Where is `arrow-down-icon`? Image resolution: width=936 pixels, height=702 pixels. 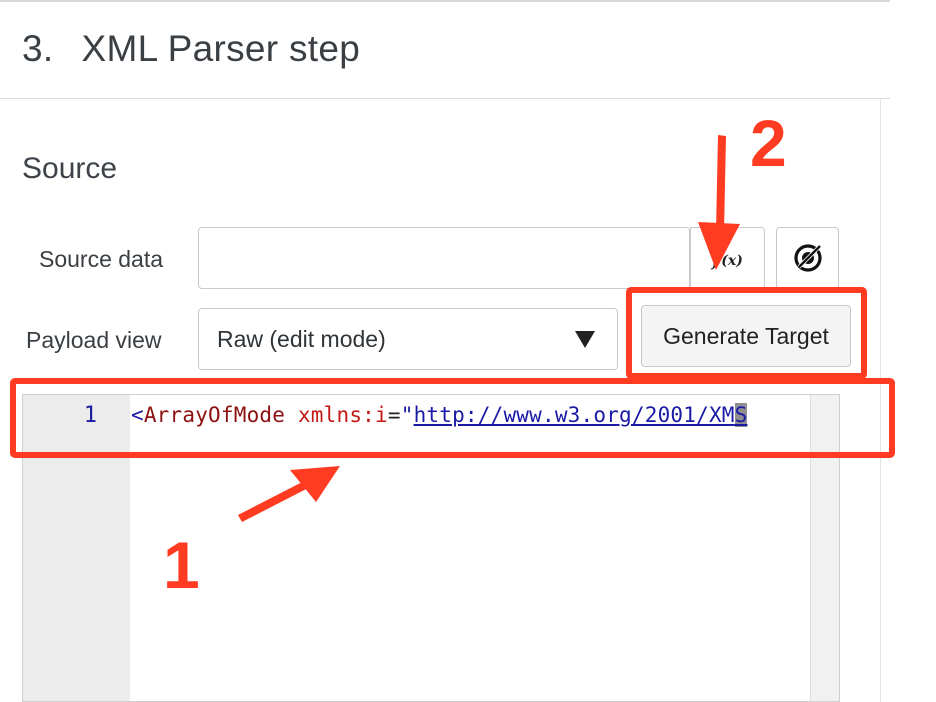 arrow-down-icon is located at coordinates (719, 202).